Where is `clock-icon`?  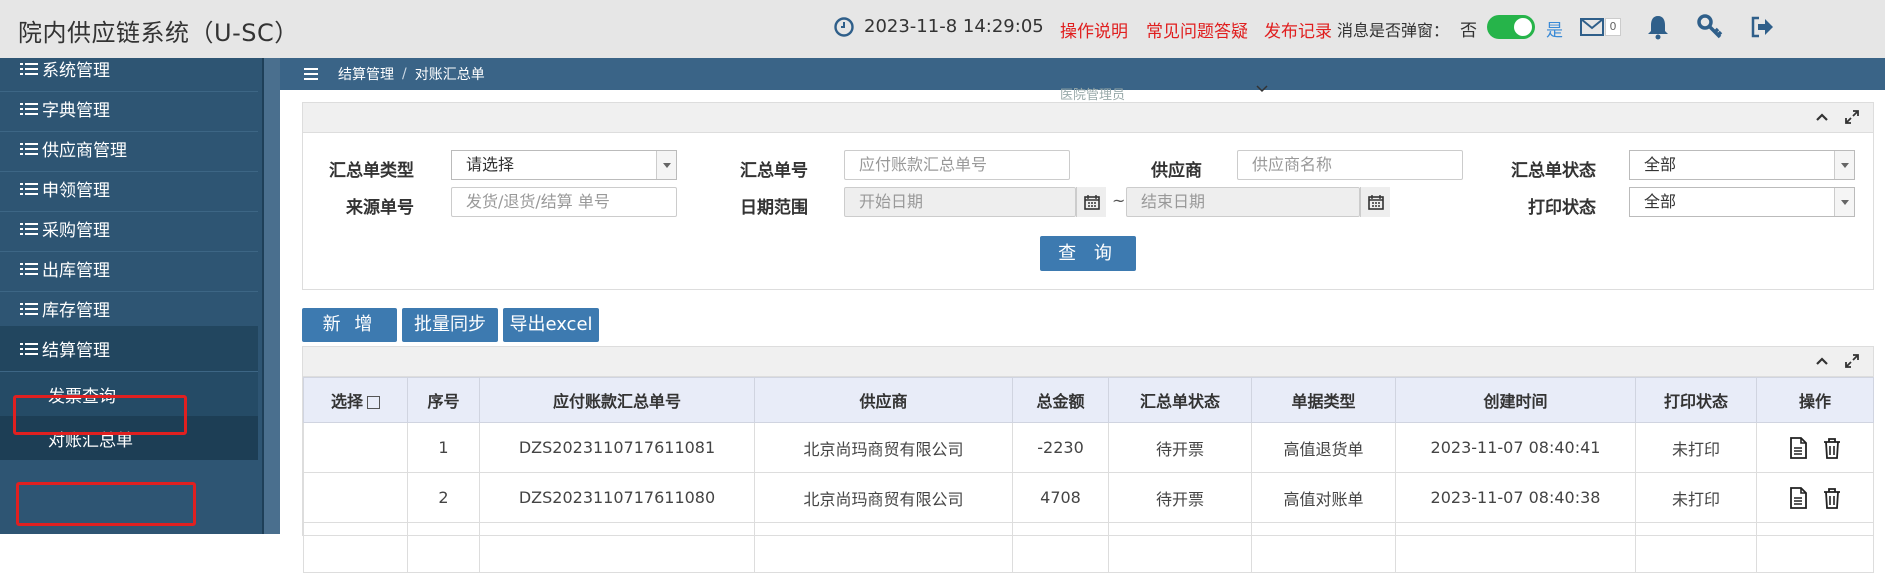 clock-icon is located at coordinates (844, 27).